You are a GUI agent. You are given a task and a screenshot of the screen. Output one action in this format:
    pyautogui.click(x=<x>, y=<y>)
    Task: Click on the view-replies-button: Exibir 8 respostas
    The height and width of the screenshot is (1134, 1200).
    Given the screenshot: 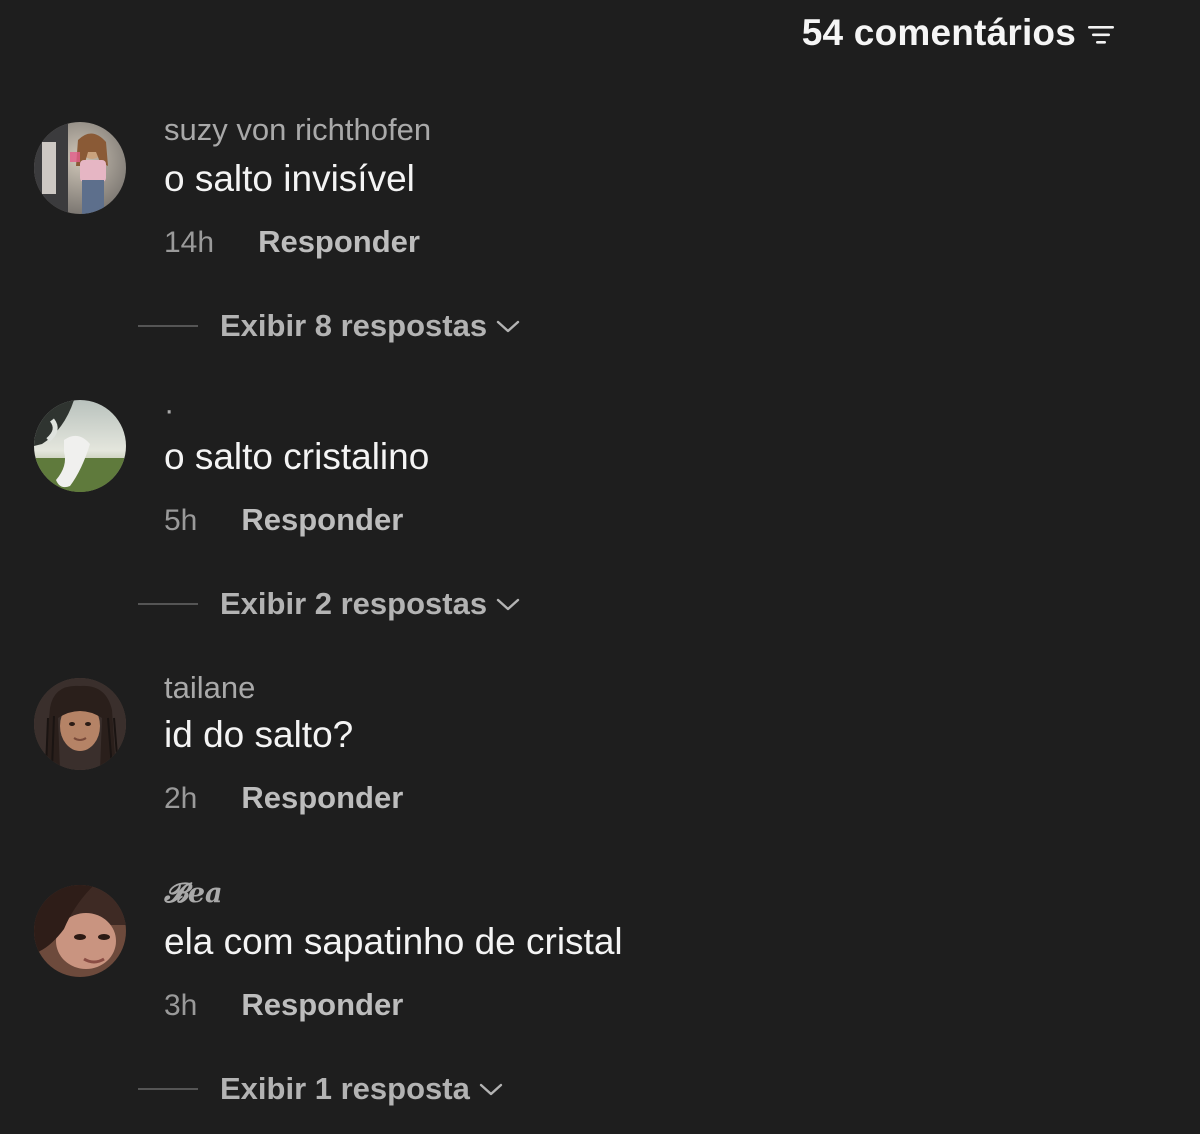 What is the action you would take?
    pyautogui.click(x=329, y=326)
    